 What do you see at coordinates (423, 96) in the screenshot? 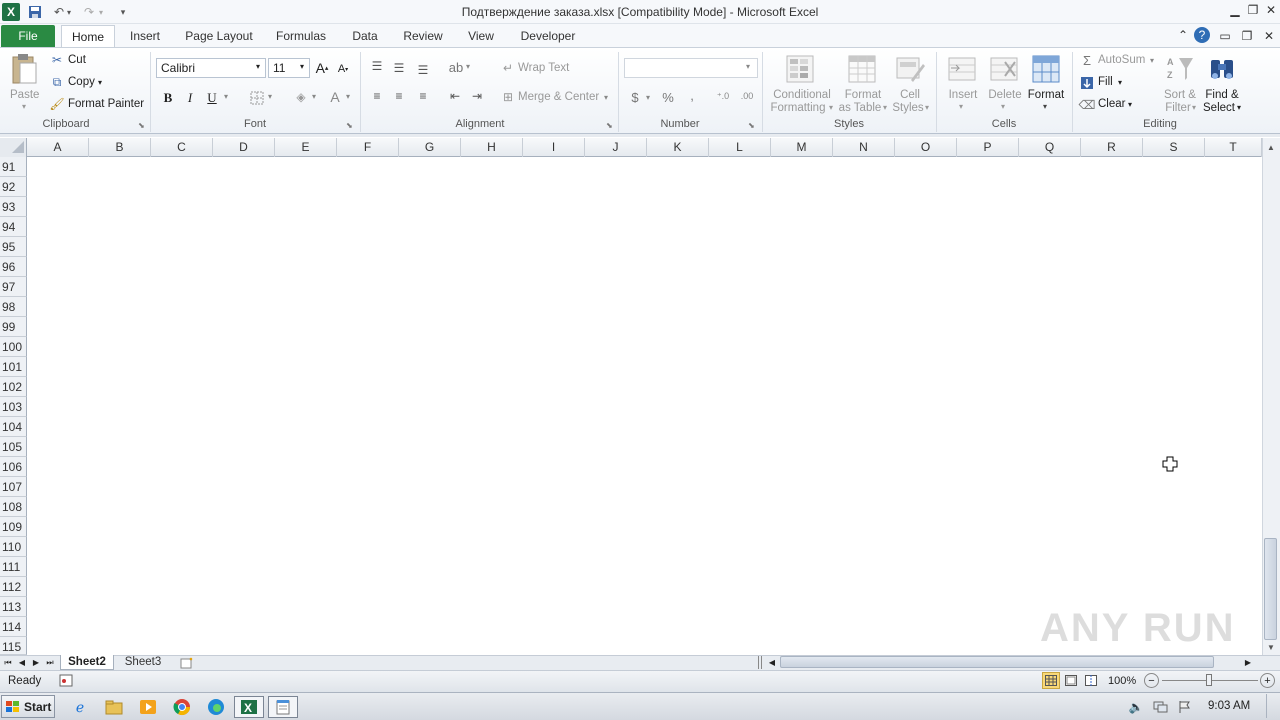
I see `align-right-icon: ≡` at bounding box center [423, 96].